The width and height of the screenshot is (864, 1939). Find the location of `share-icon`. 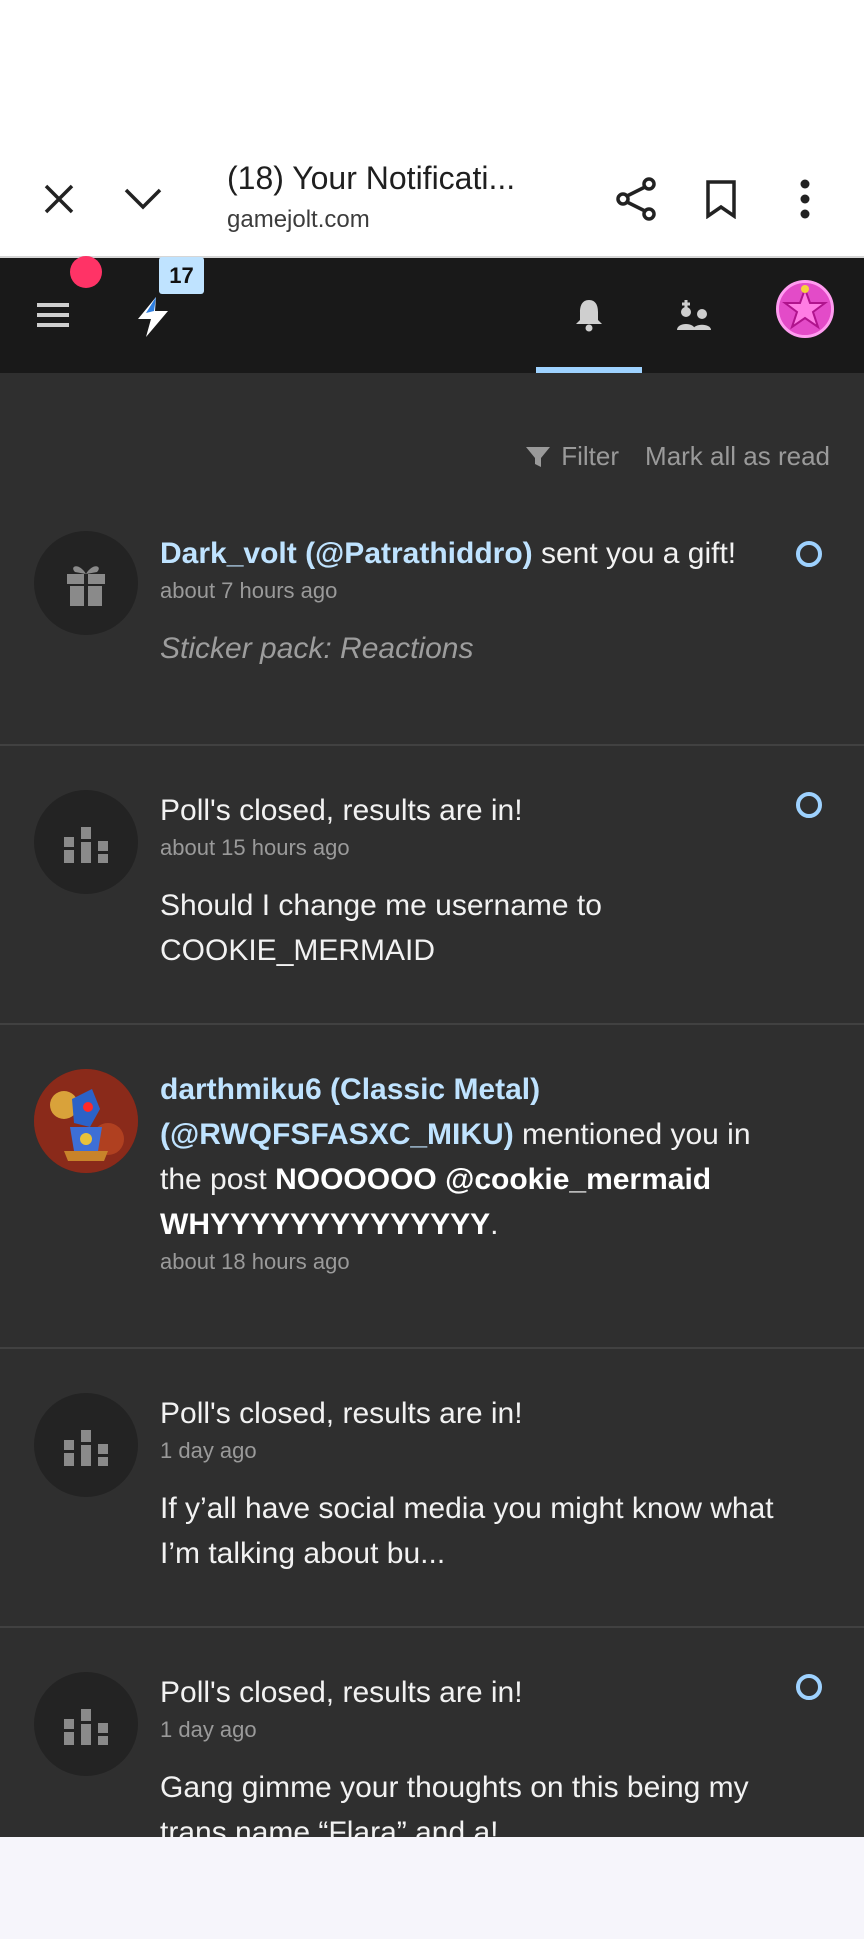

share-icon is located at coordinates (636, 199).